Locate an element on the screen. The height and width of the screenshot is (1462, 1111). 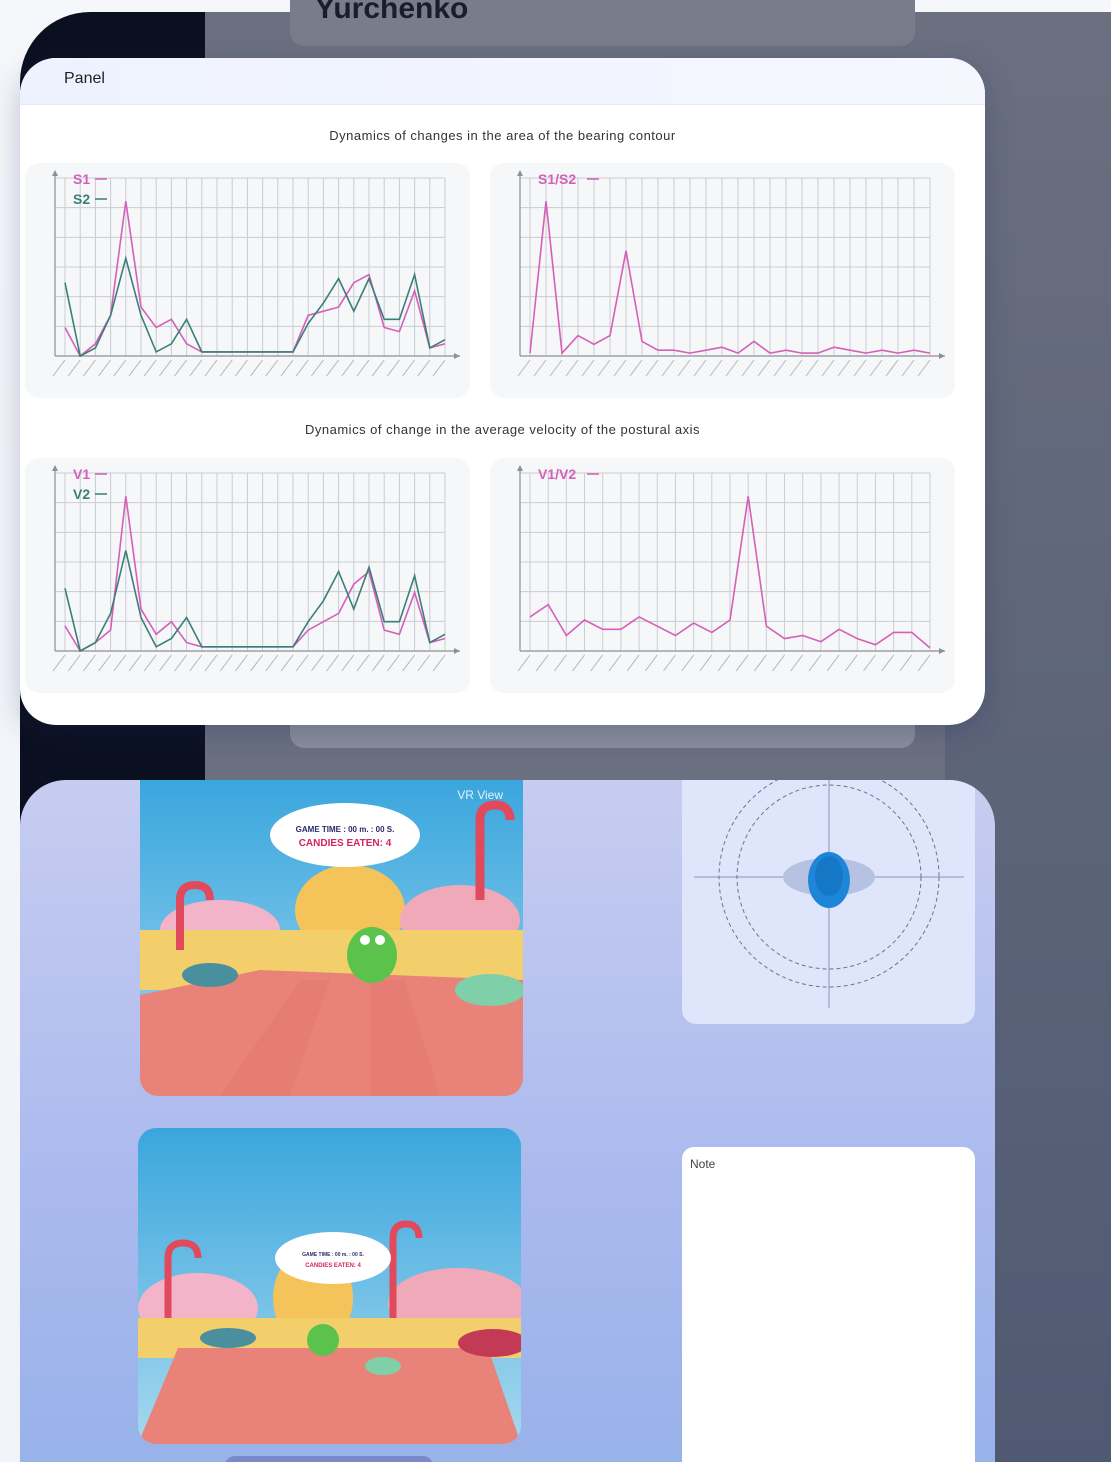
balance-stabilogram is located at coordinates (828, 902).